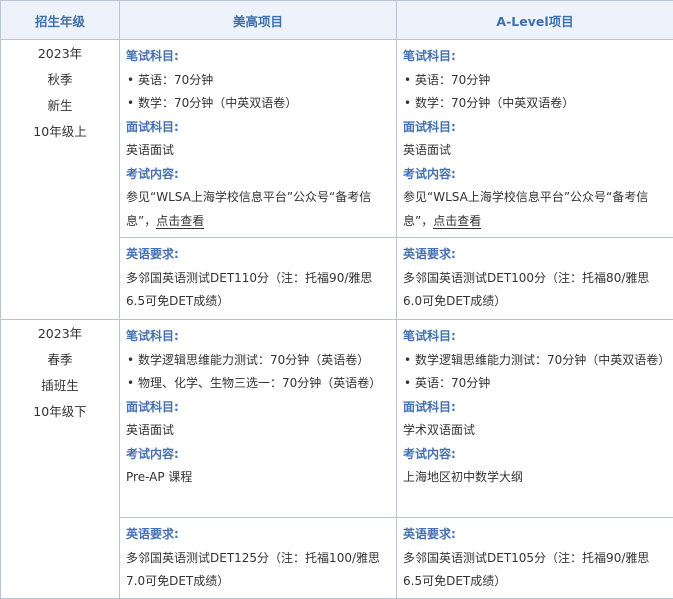 The width and height of the screenshot is (673, 599). I want to click on grade-cell-spring: 2023年 春季 插班生 10年级下, so click(60, 459).